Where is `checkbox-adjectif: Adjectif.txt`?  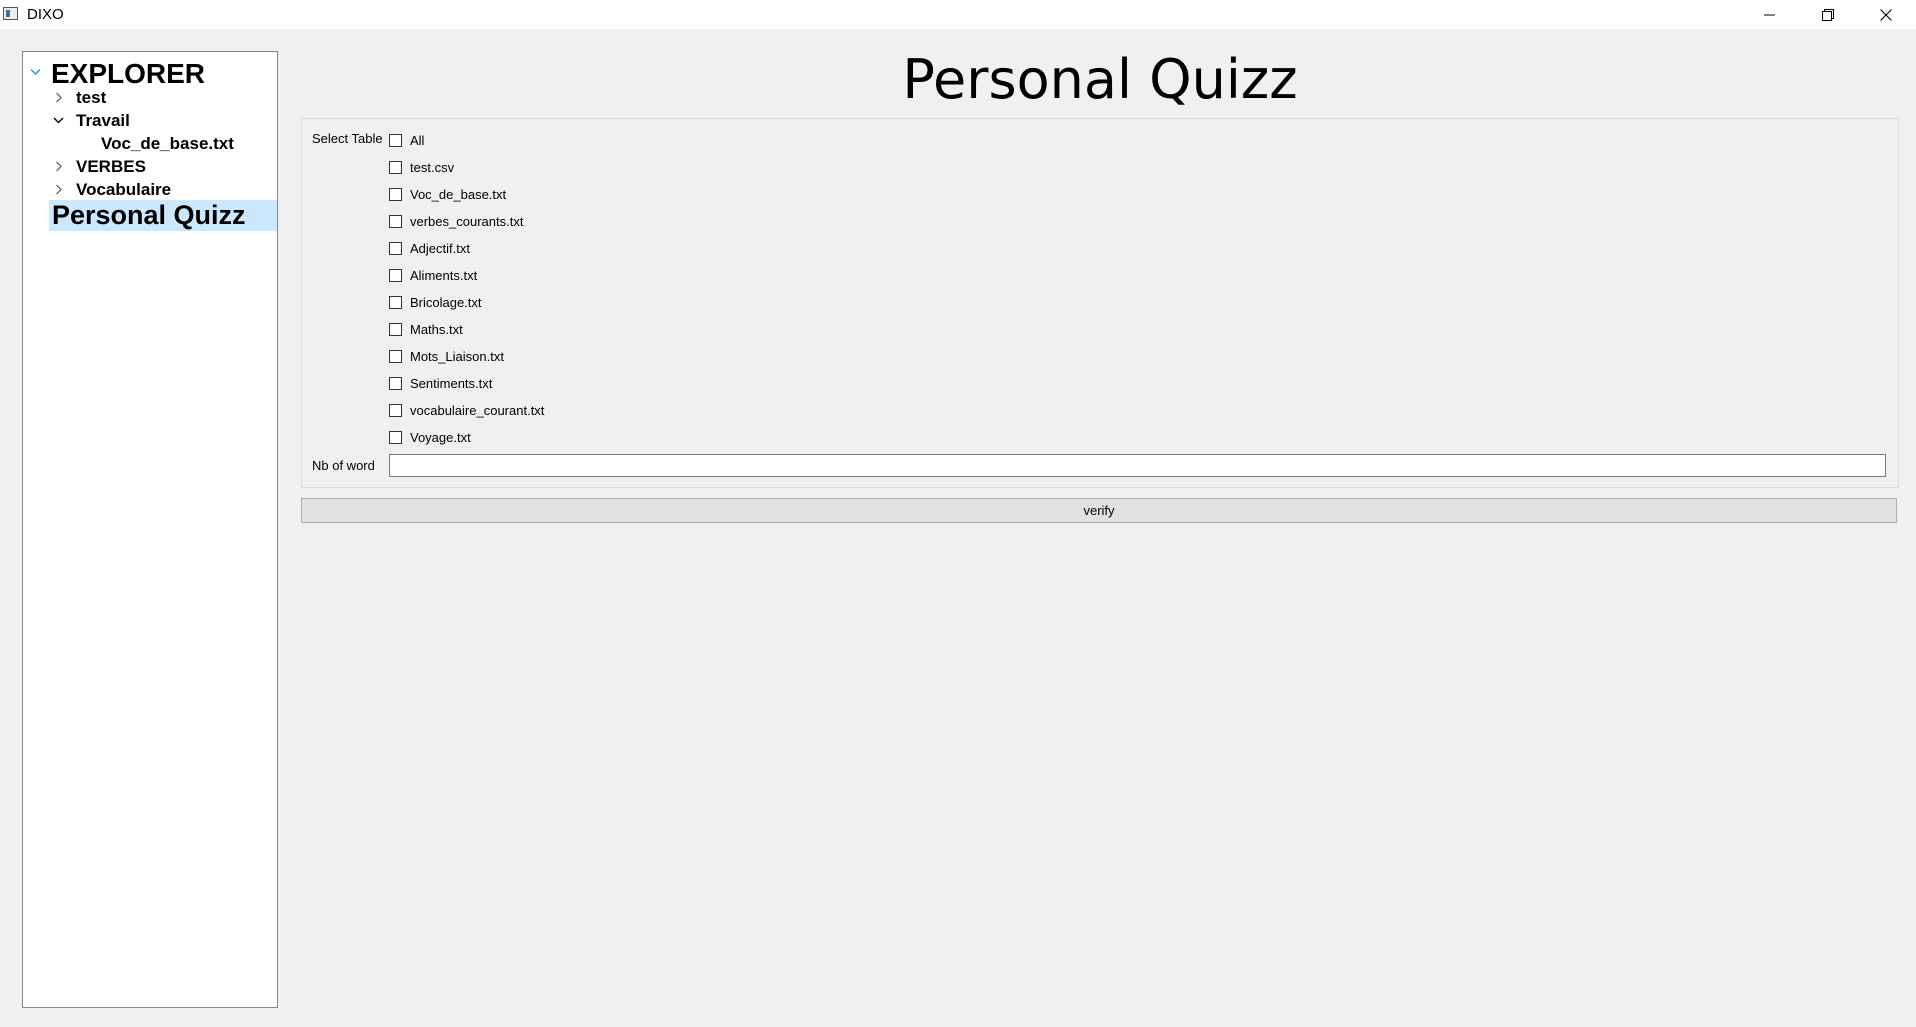
checkbox-adjectif: Adjectif.txt is located at coordinates (429, 248).